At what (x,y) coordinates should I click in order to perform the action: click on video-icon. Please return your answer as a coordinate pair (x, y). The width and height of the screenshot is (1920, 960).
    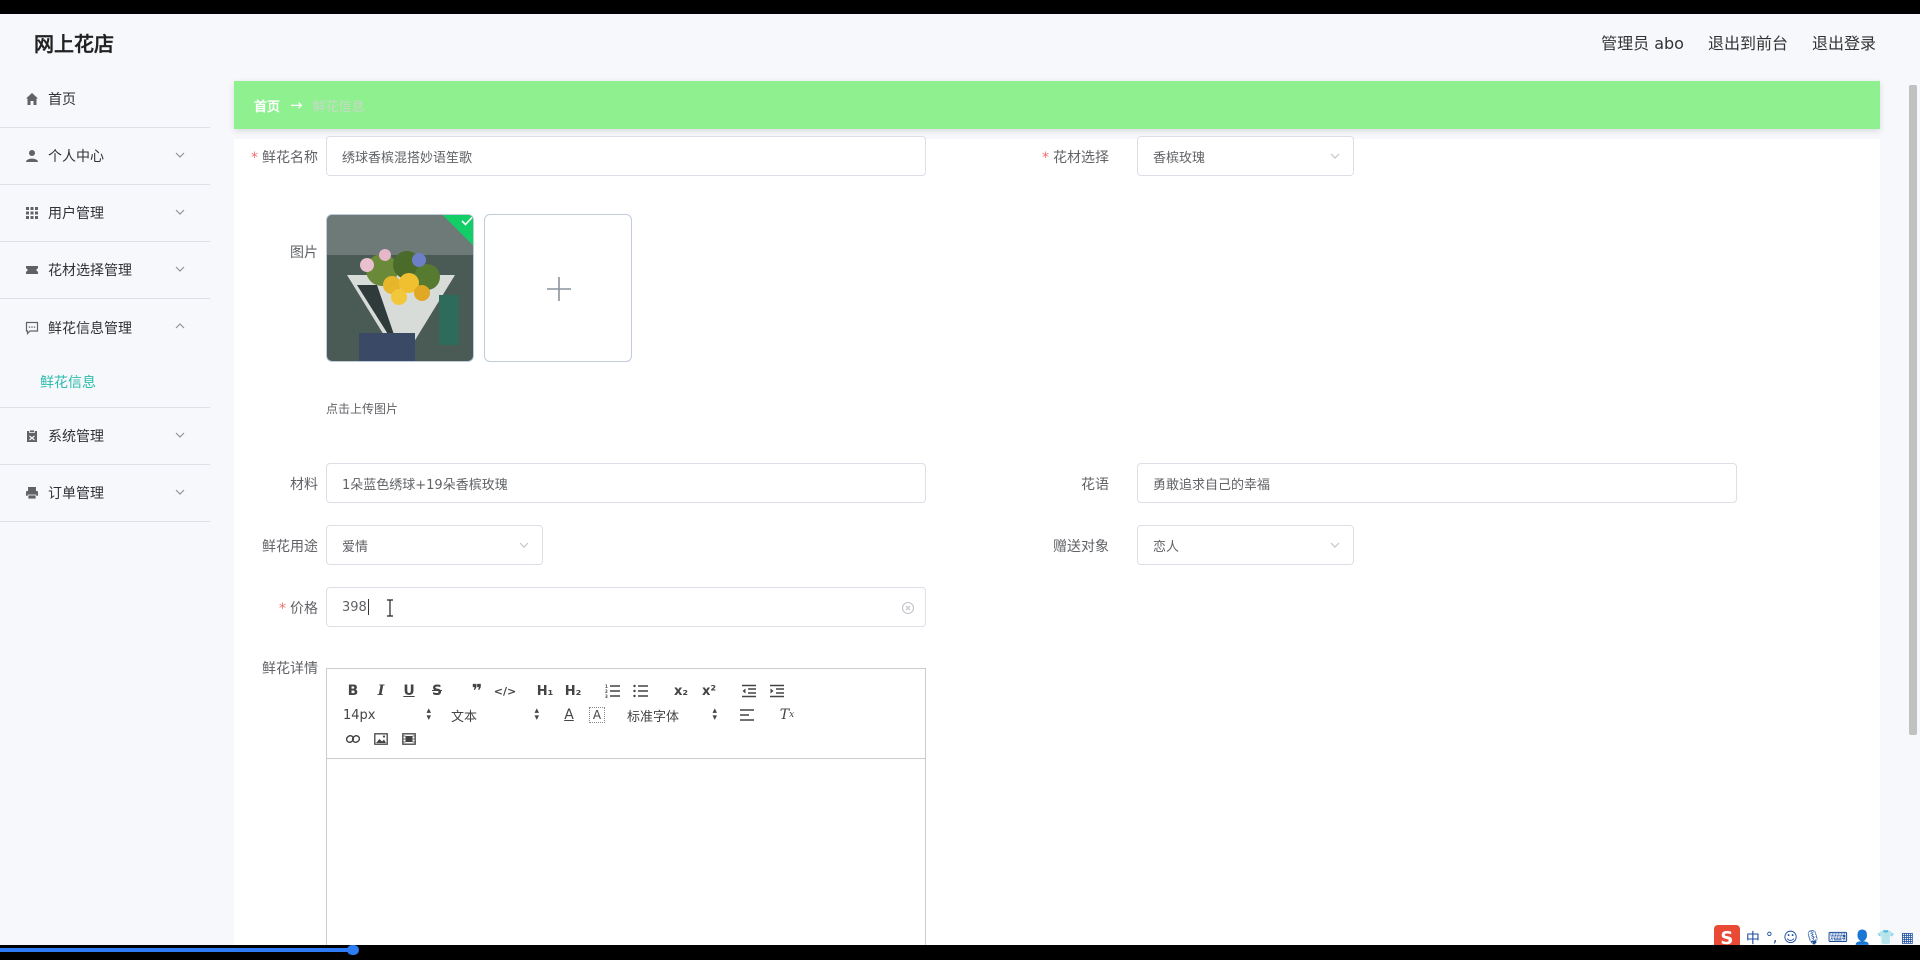
    Looking at the image, I should click on (409, 739).